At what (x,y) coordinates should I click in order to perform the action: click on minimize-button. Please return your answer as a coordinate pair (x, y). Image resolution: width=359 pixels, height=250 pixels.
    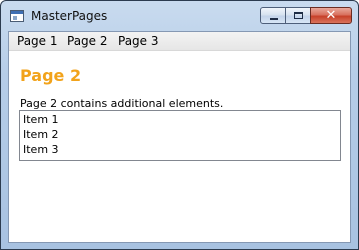
    Looking at the image, I should click on (273, 15).